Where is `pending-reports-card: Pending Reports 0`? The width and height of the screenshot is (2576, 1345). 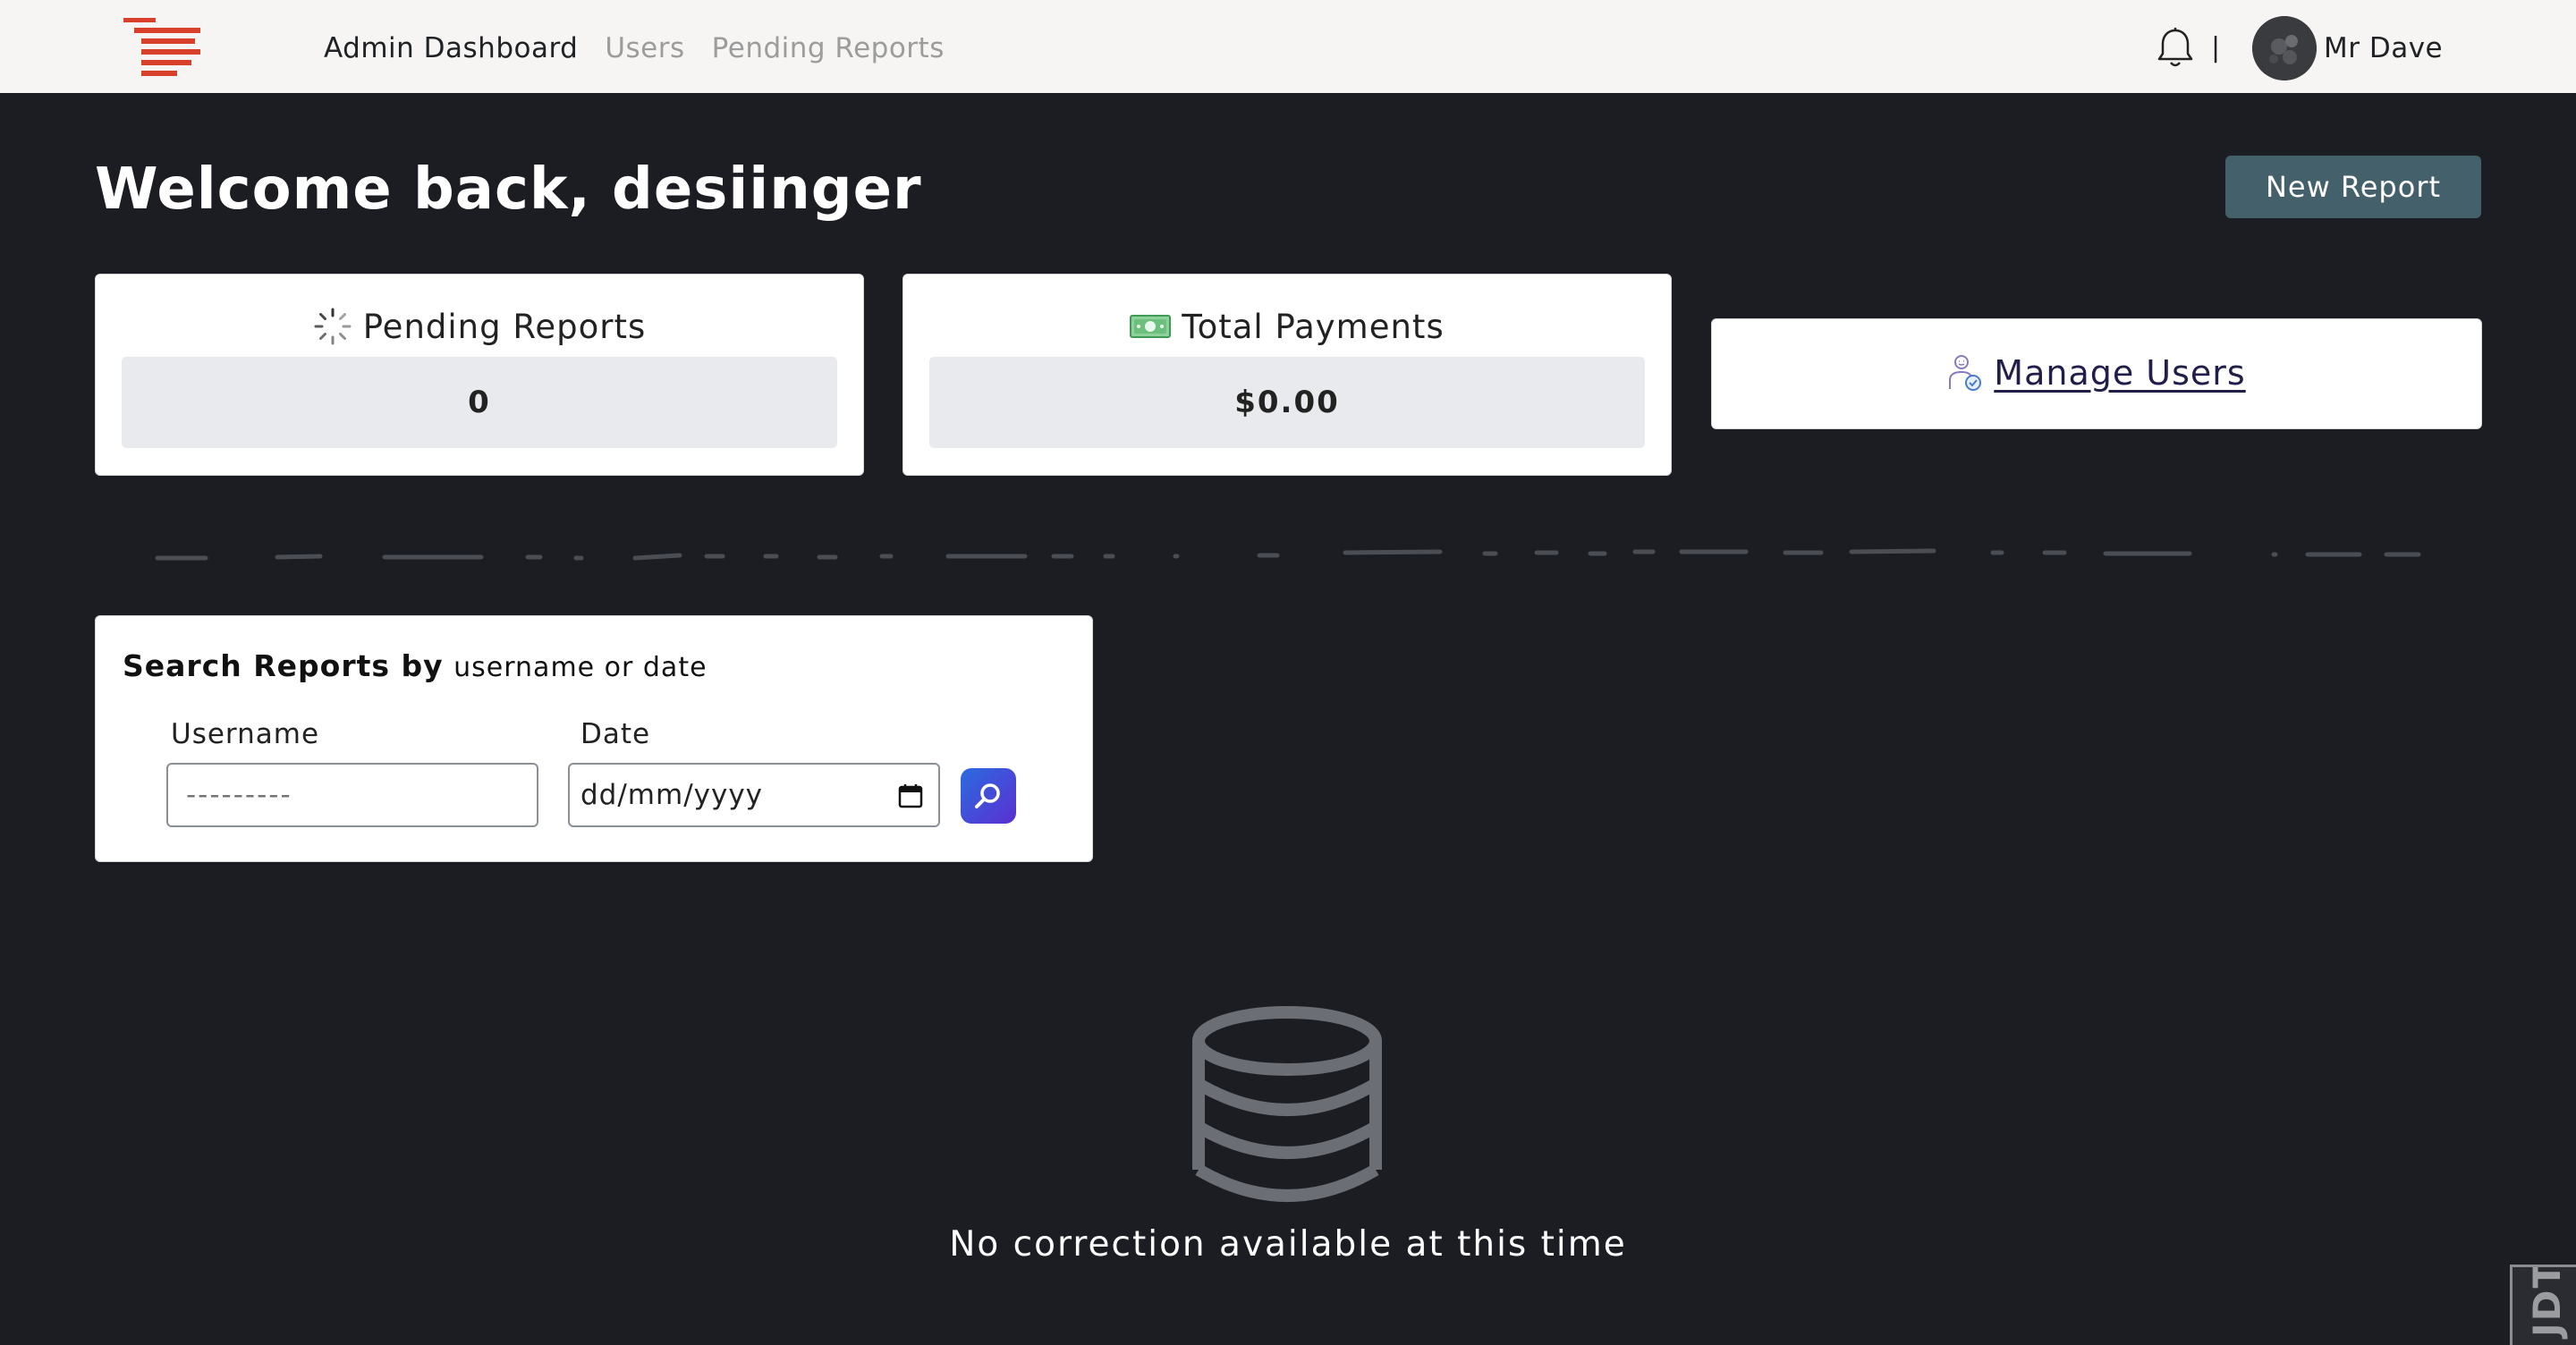 pending-reports-card: Pending Reports 0 is located at coordinates (479, 375).